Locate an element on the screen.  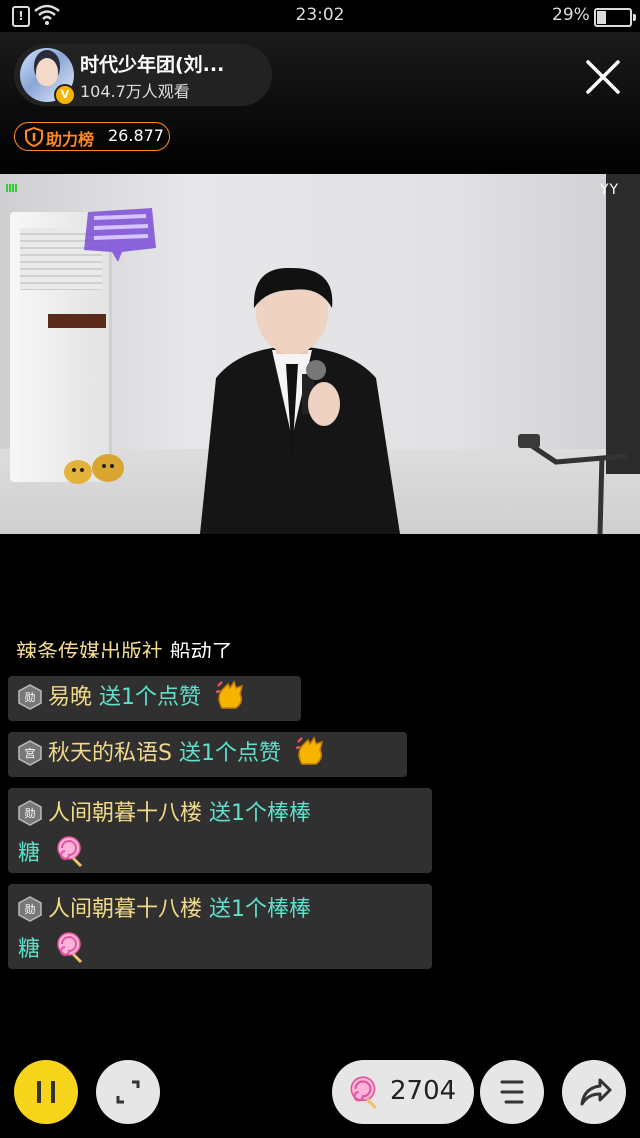
video-mic-stand is located at coordinates (572, 484).